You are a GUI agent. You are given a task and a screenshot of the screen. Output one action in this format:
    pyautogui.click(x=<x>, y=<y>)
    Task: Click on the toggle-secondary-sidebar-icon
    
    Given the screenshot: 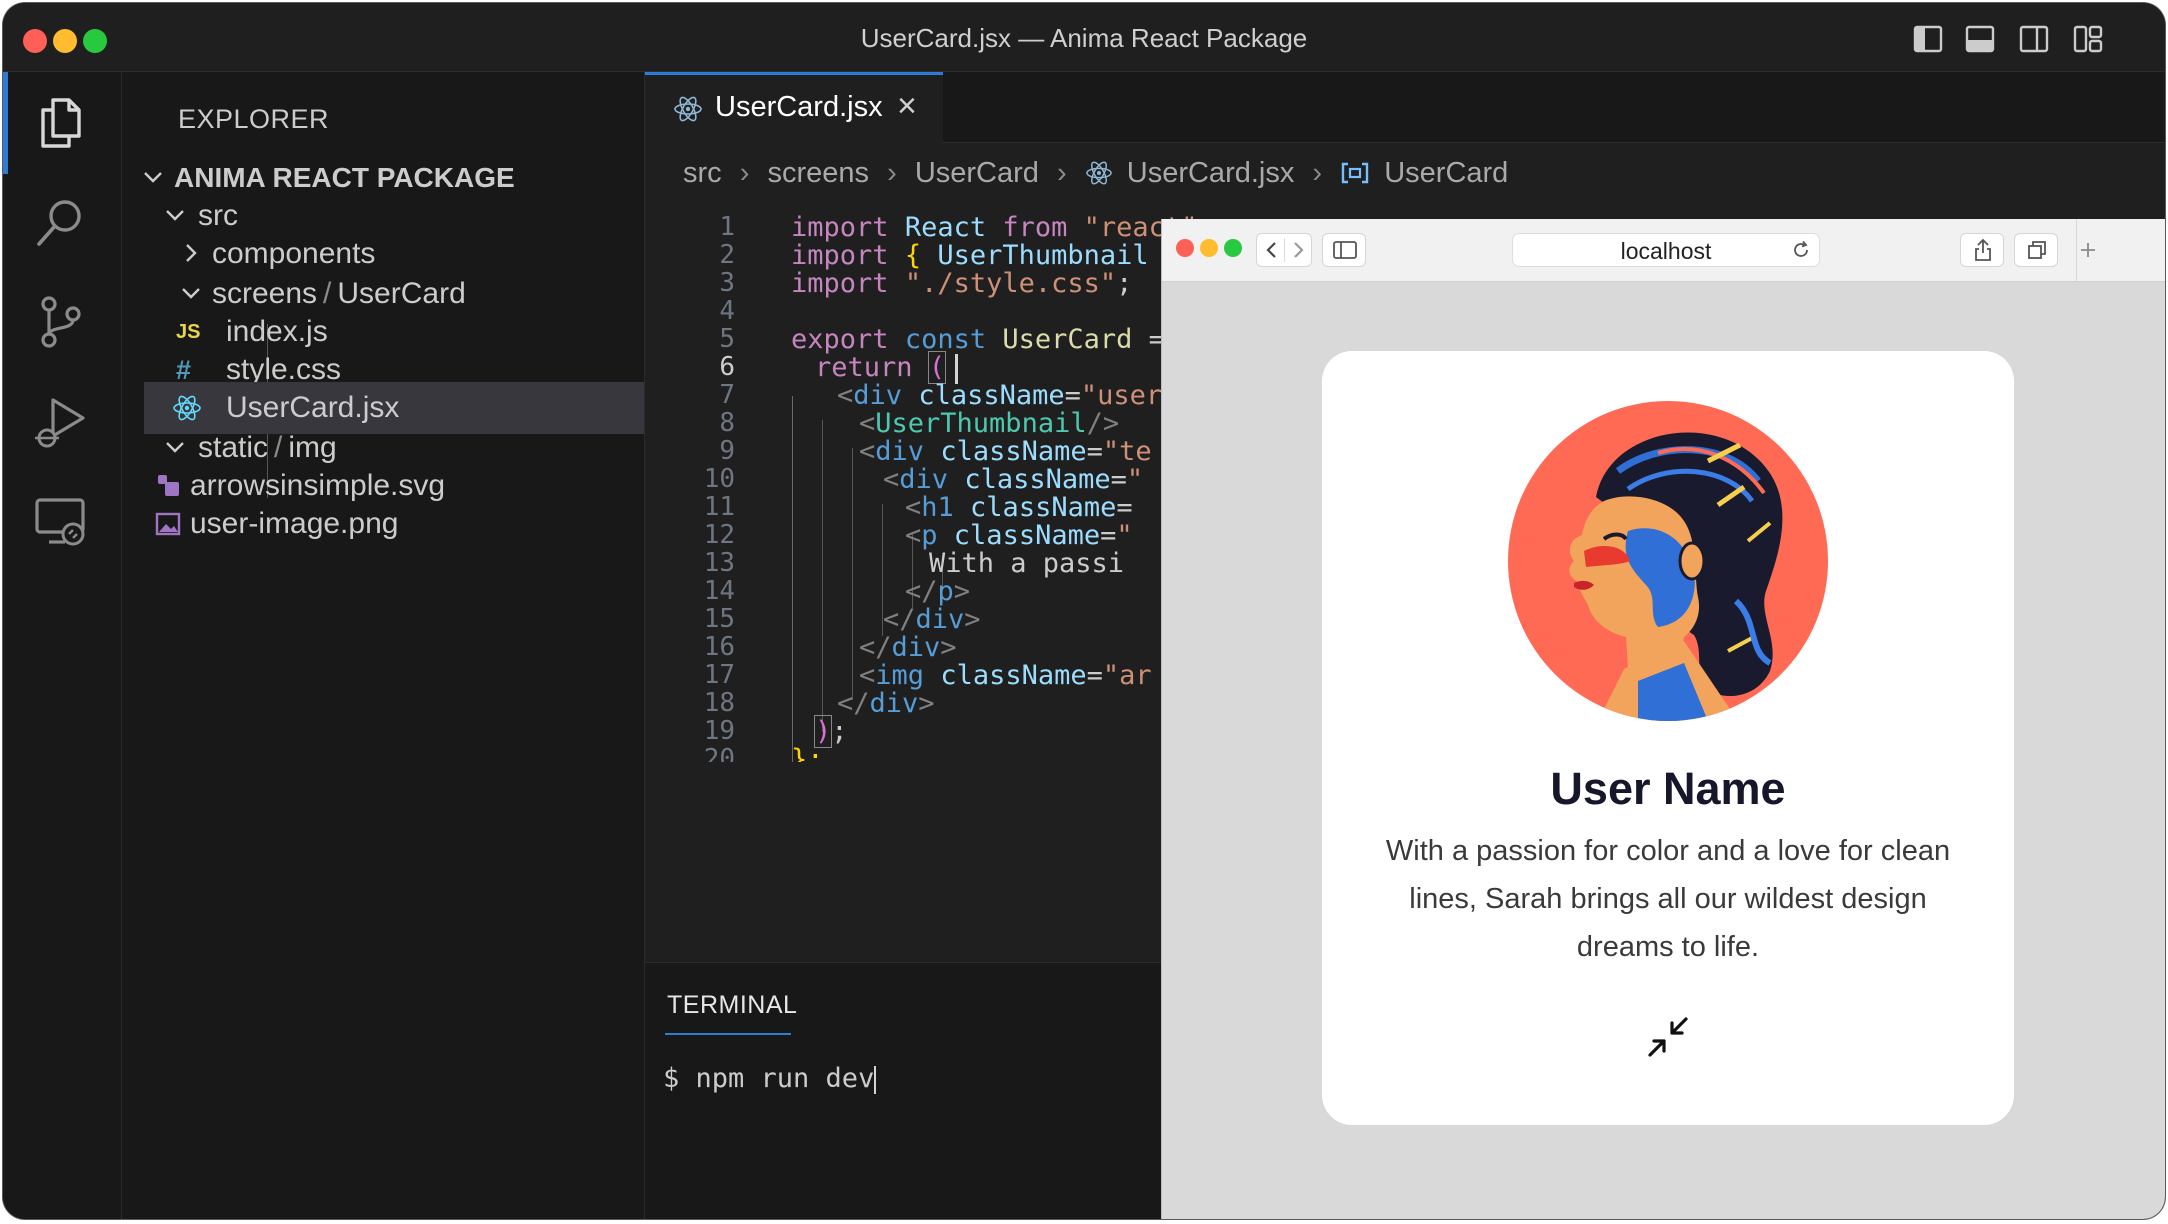 What is the action you would take?
    pyautogui.click(x=2034, y=39)
    